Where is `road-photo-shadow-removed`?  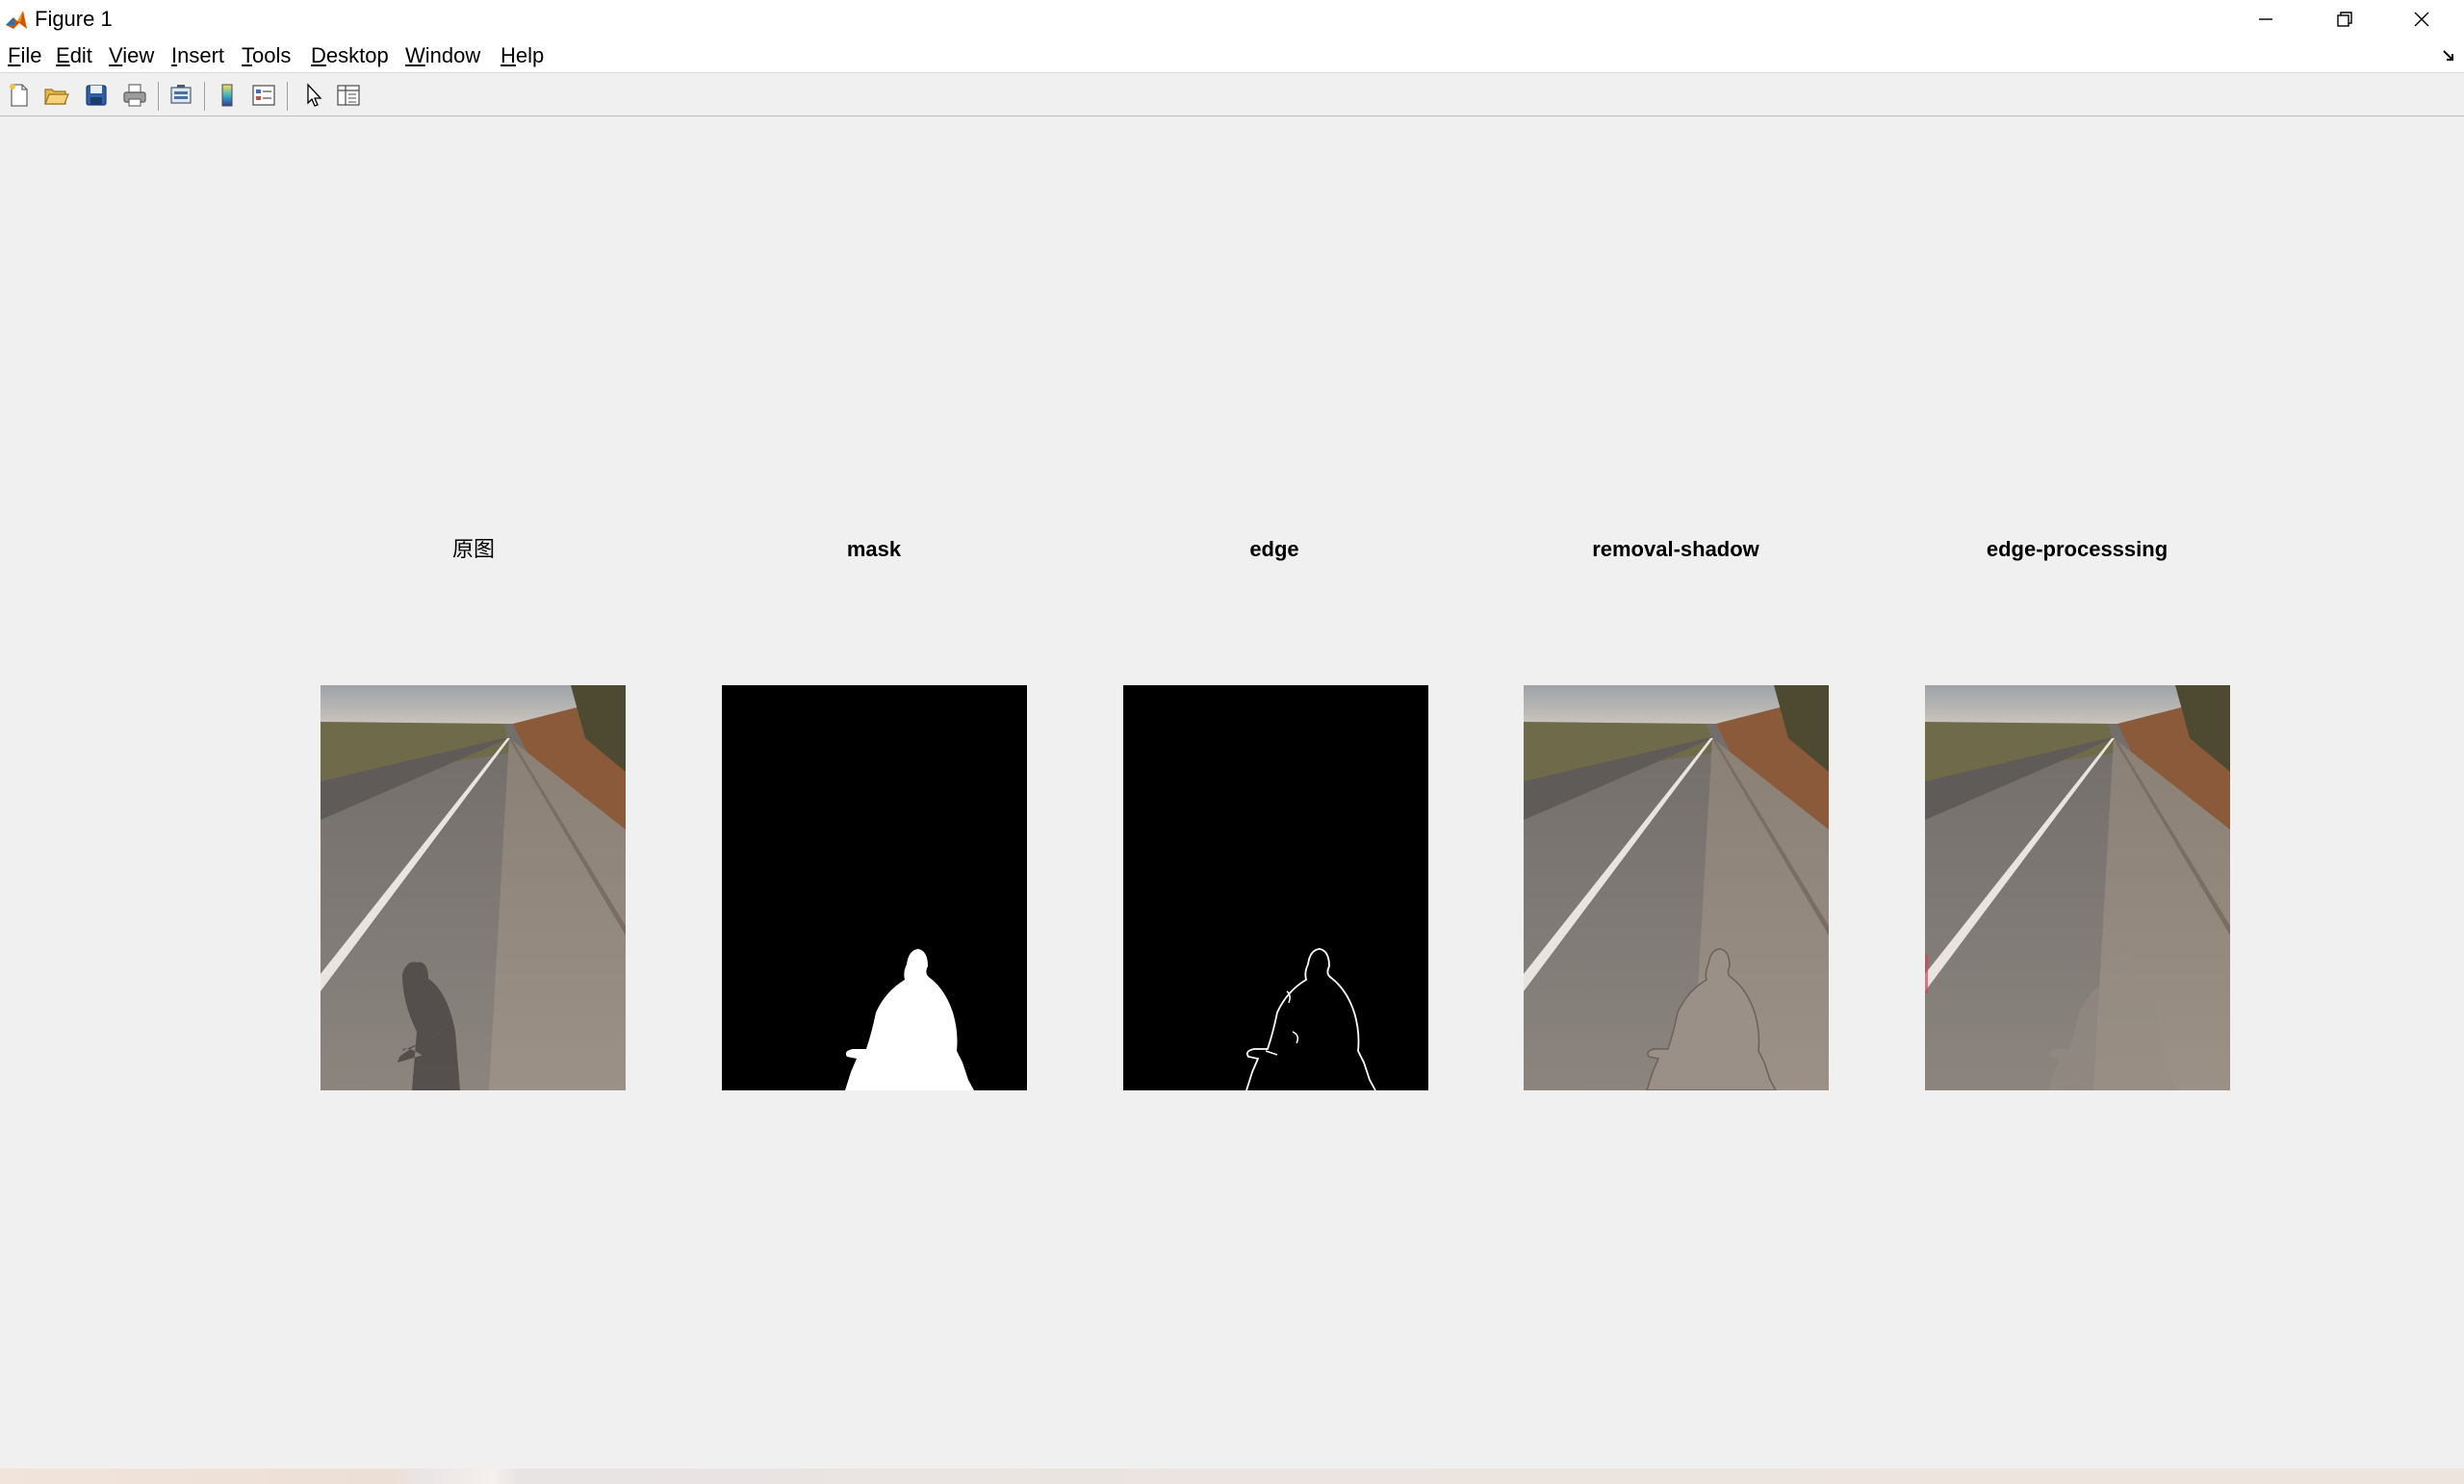 road-photo-shadow-removed is located at coordinates (1676, 888).